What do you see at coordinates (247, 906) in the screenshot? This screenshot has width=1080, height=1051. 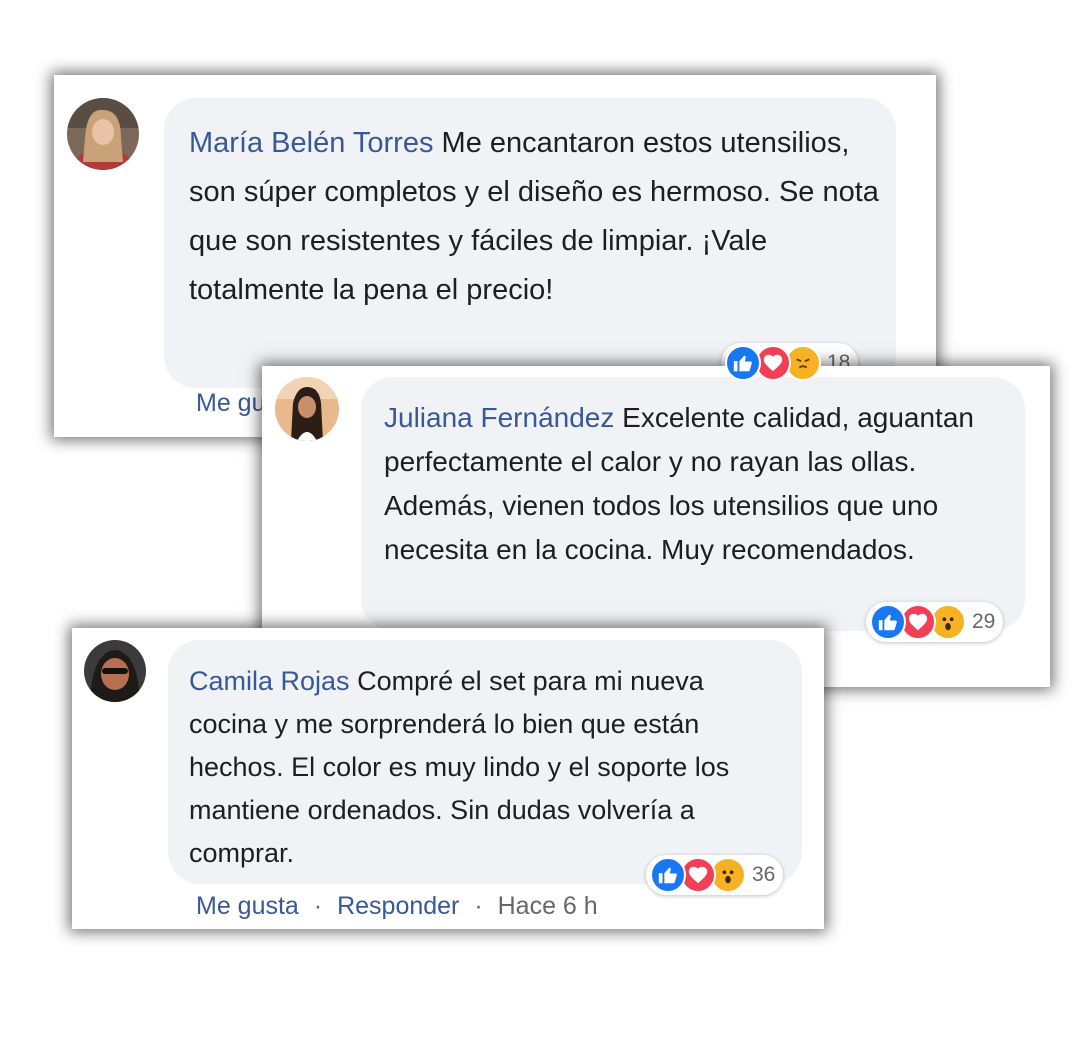 I see `like-link: Me gusta` at bounding box center [247, 906].